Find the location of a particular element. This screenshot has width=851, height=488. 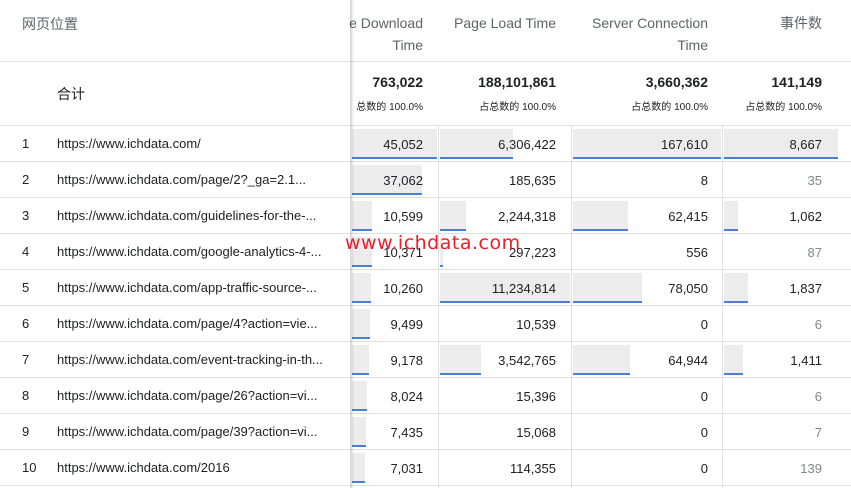

row-number: 3 is located at coordinates (26, 215).